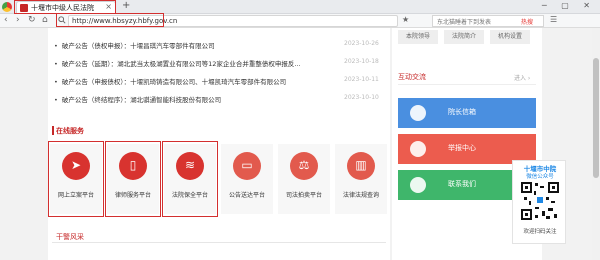  I want to click on news-date: 2023-10-11, so click(361, 79).